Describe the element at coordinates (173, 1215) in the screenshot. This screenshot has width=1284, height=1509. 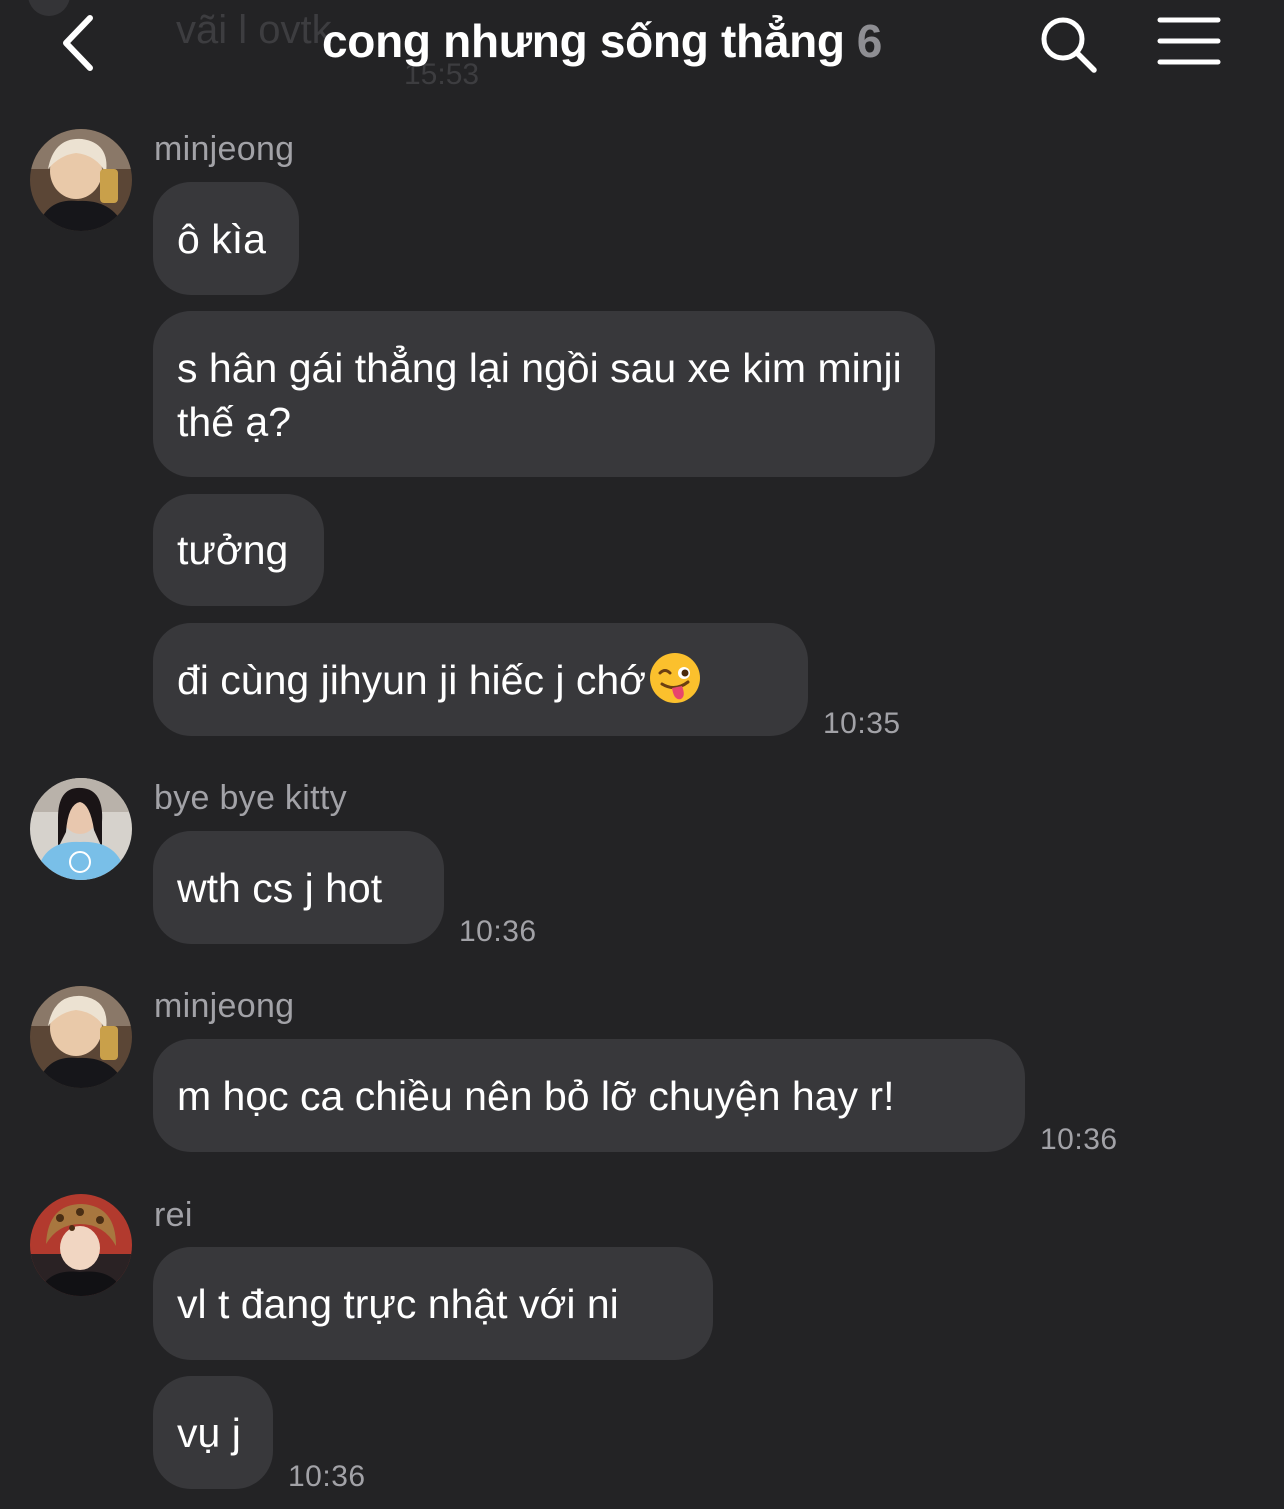
I see `sender-name: rei` at that location.